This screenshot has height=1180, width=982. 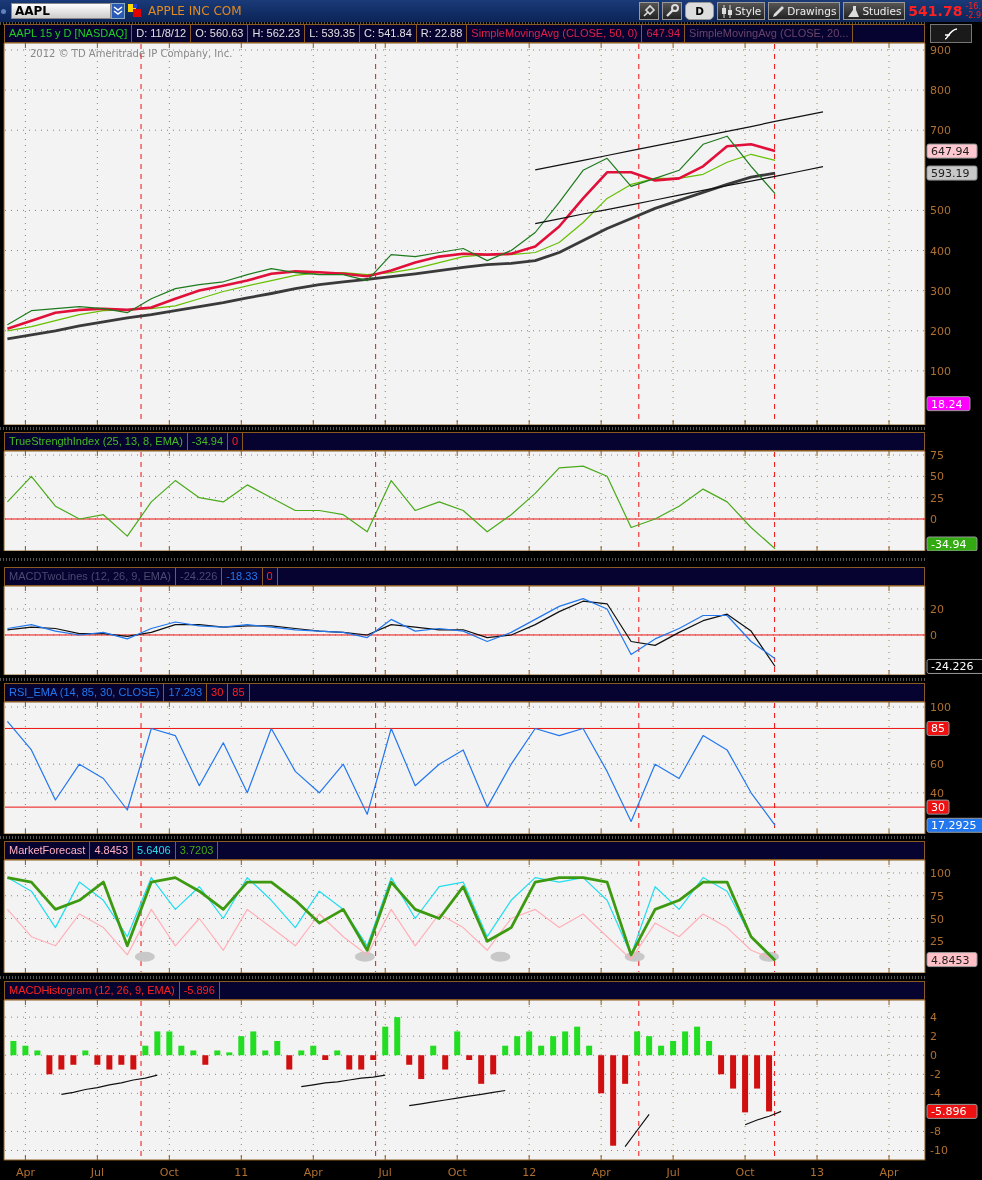 What do you see at coordinates (940, 251) in the screenshot?
I see `axis-label: 400` at bounding box center [940, 251].